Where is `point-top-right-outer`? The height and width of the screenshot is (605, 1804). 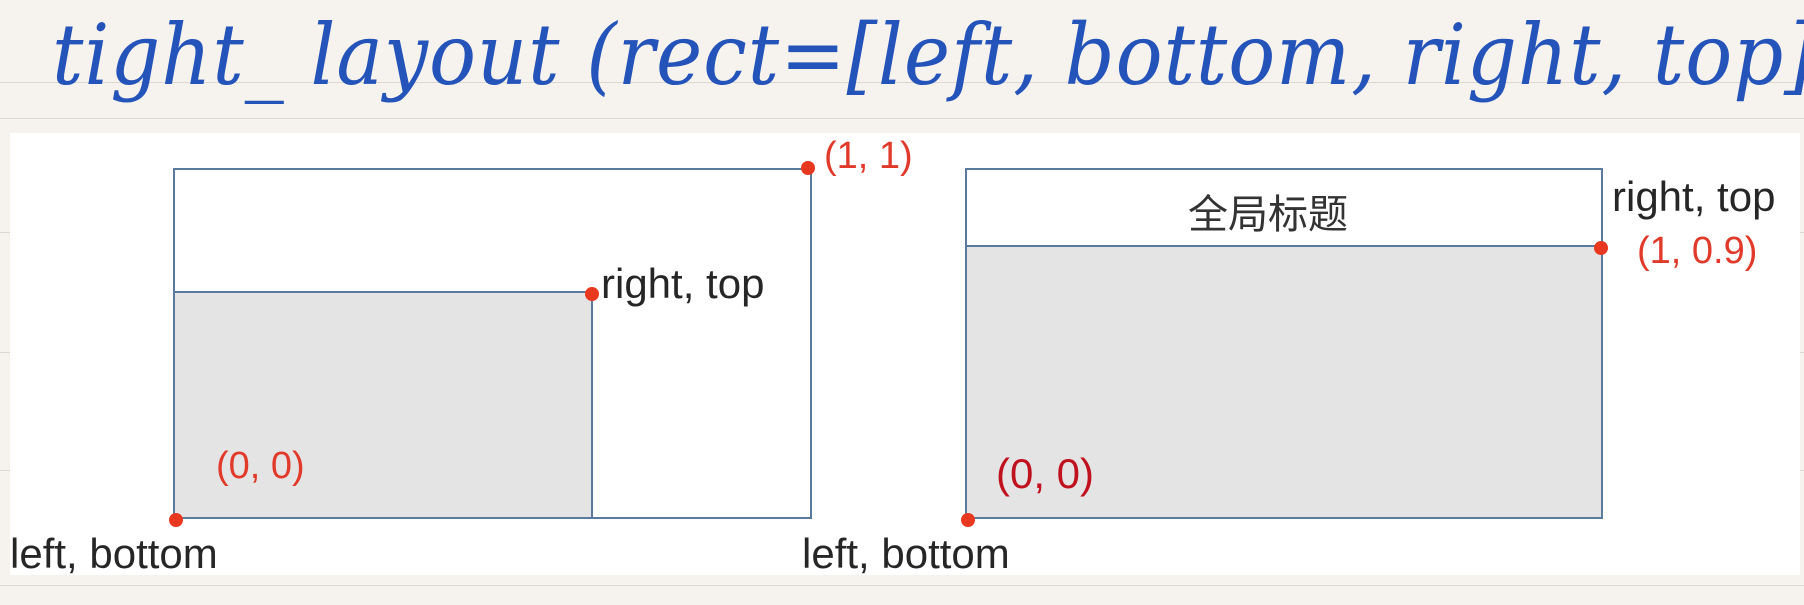
point-top-right-outer is located at coordinates (808, 168).